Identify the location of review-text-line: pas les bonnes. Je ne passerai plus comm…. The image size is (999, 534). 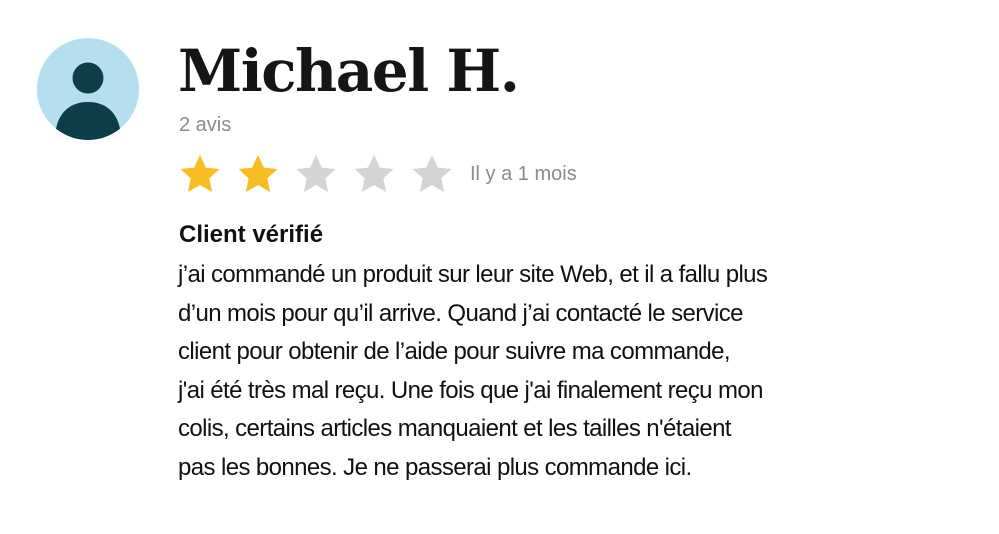
(435, 467).